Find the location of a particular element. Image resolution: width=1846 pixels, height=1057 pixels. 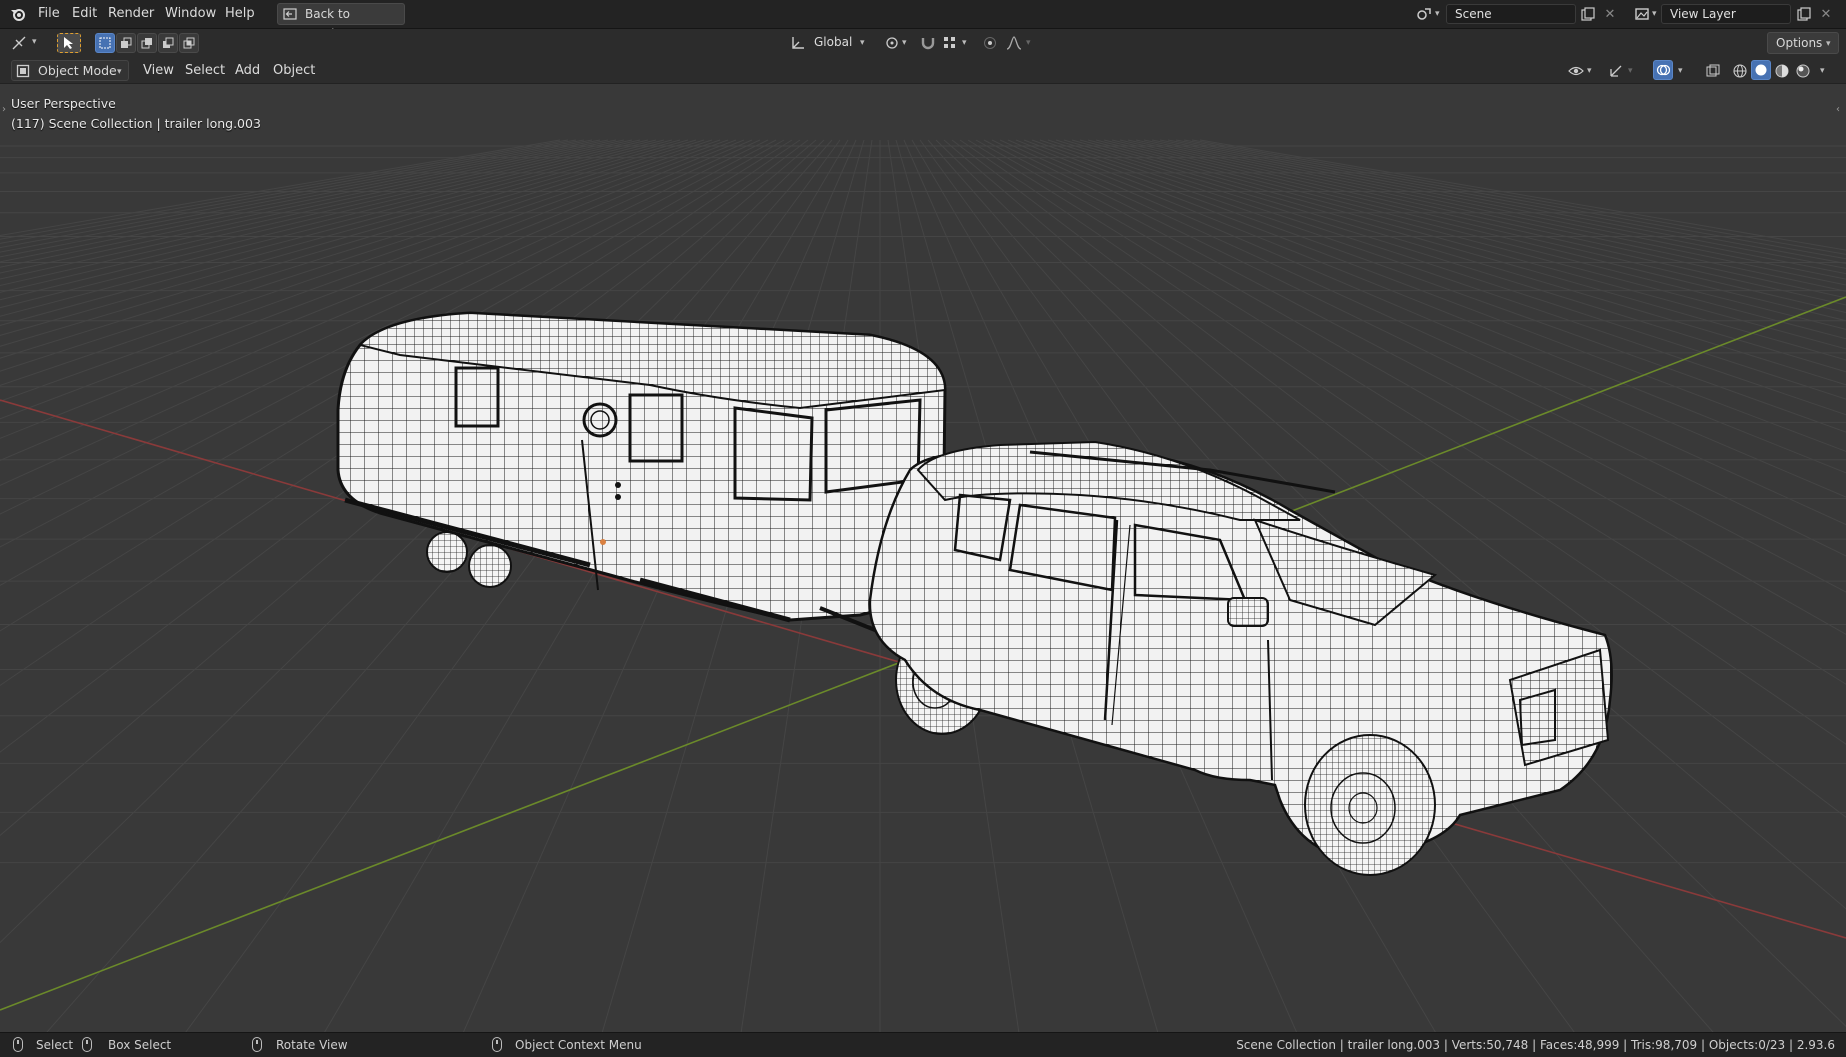

select-mode-extend-icon is located at coordinates (126, 43).